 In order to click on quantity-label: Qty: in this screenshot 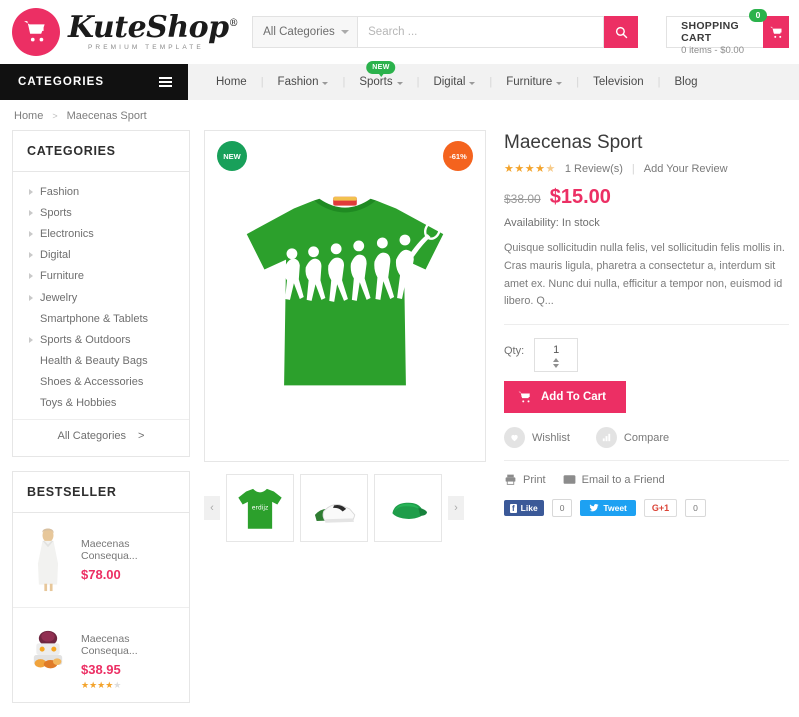, I will do `click(514, 351)`.